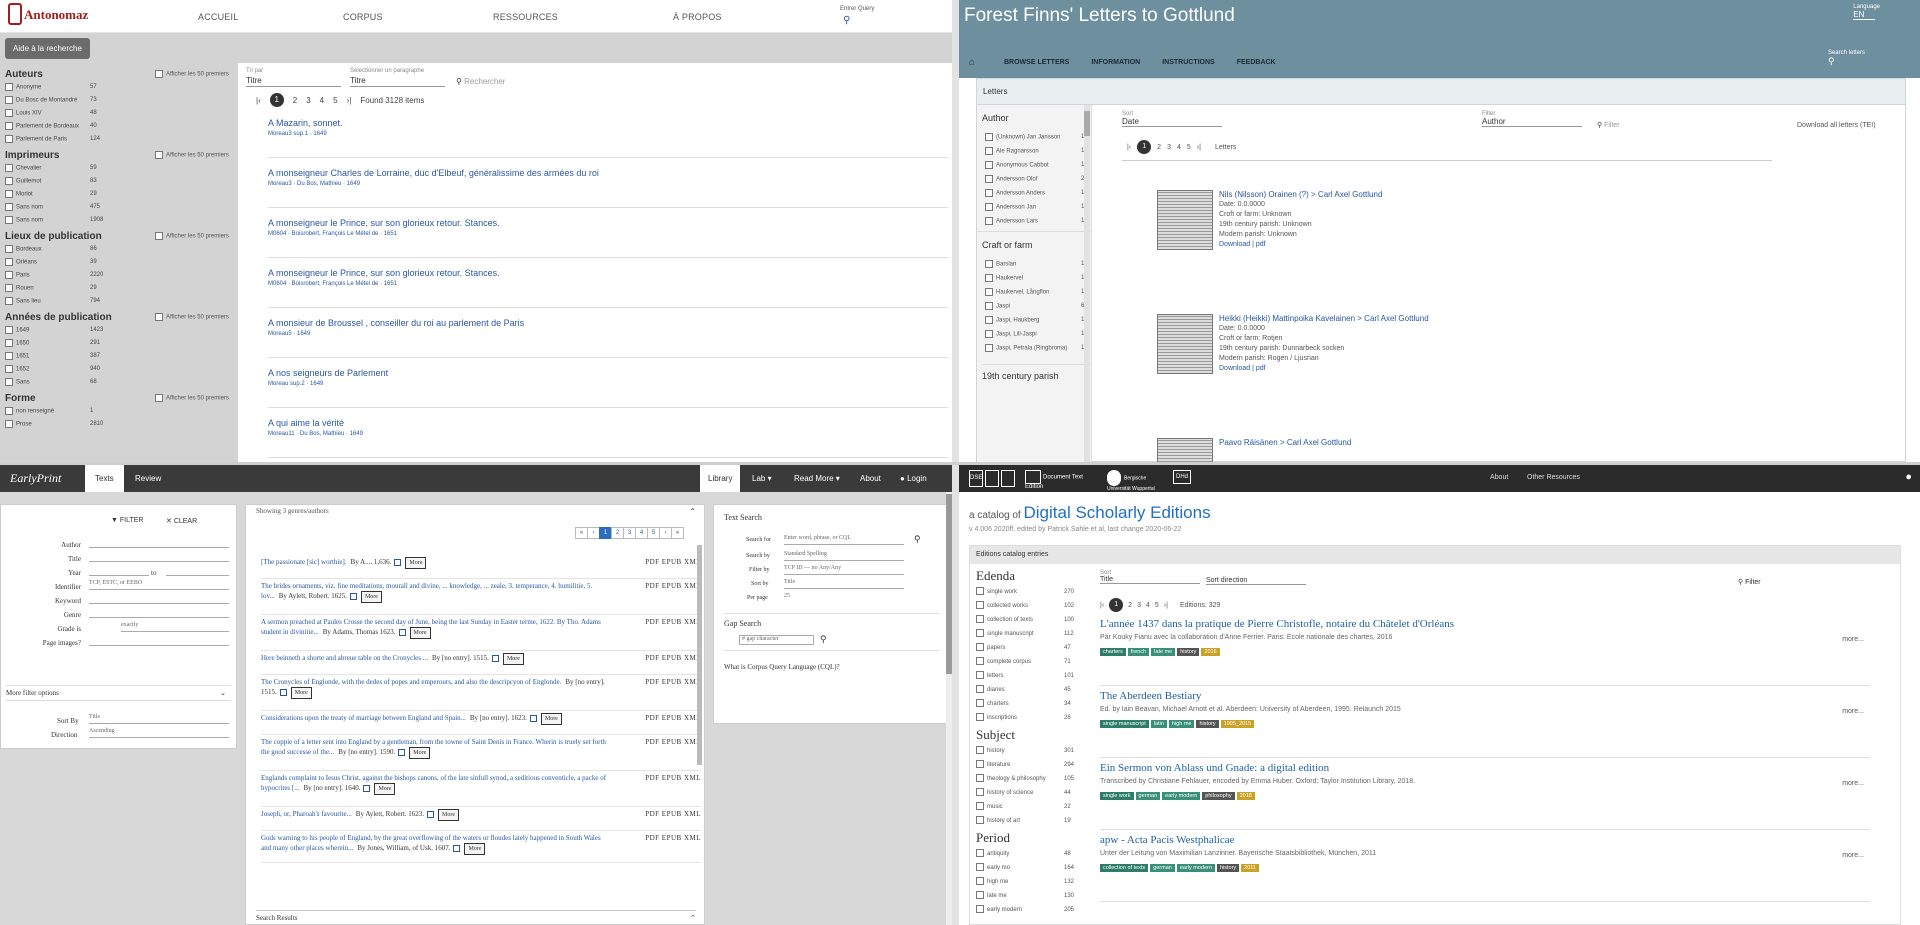 The width and height of the screenshot is (1920, 925). What do you see at coordinates (1189, 147) in the screenshot?
I see `page-5: 5` at bounding box center [1189, 147].